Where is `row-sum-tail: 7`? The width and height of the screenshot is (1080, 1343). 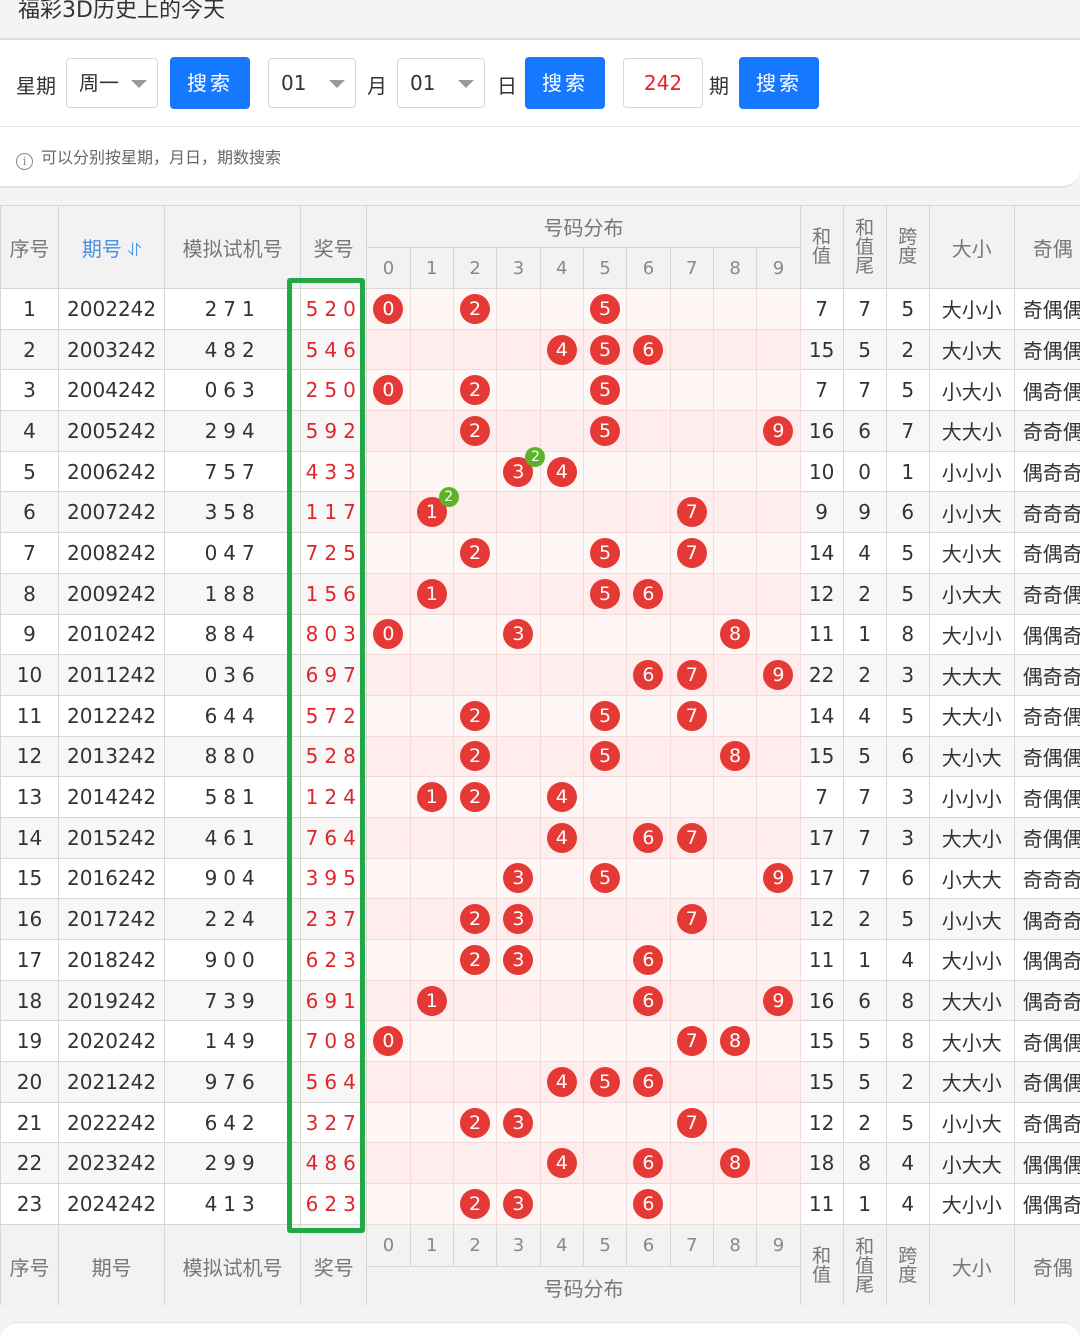 row-sum-tail: 7 is located at coordinates (864, 878).